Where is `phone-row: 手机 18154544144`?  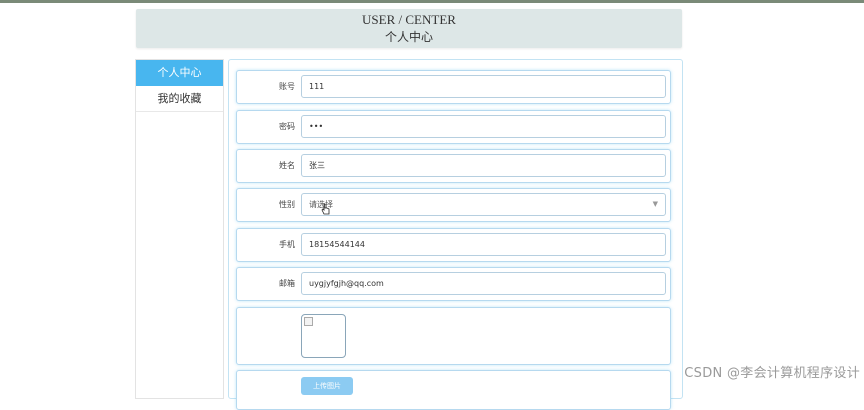 phone-row: 手机 18154544144 is located at coordinates (453, 245).